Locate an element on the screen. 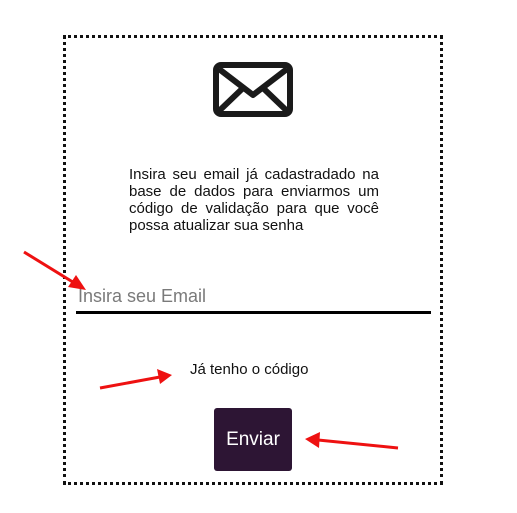  email-input is located at coordinates (253, 298).